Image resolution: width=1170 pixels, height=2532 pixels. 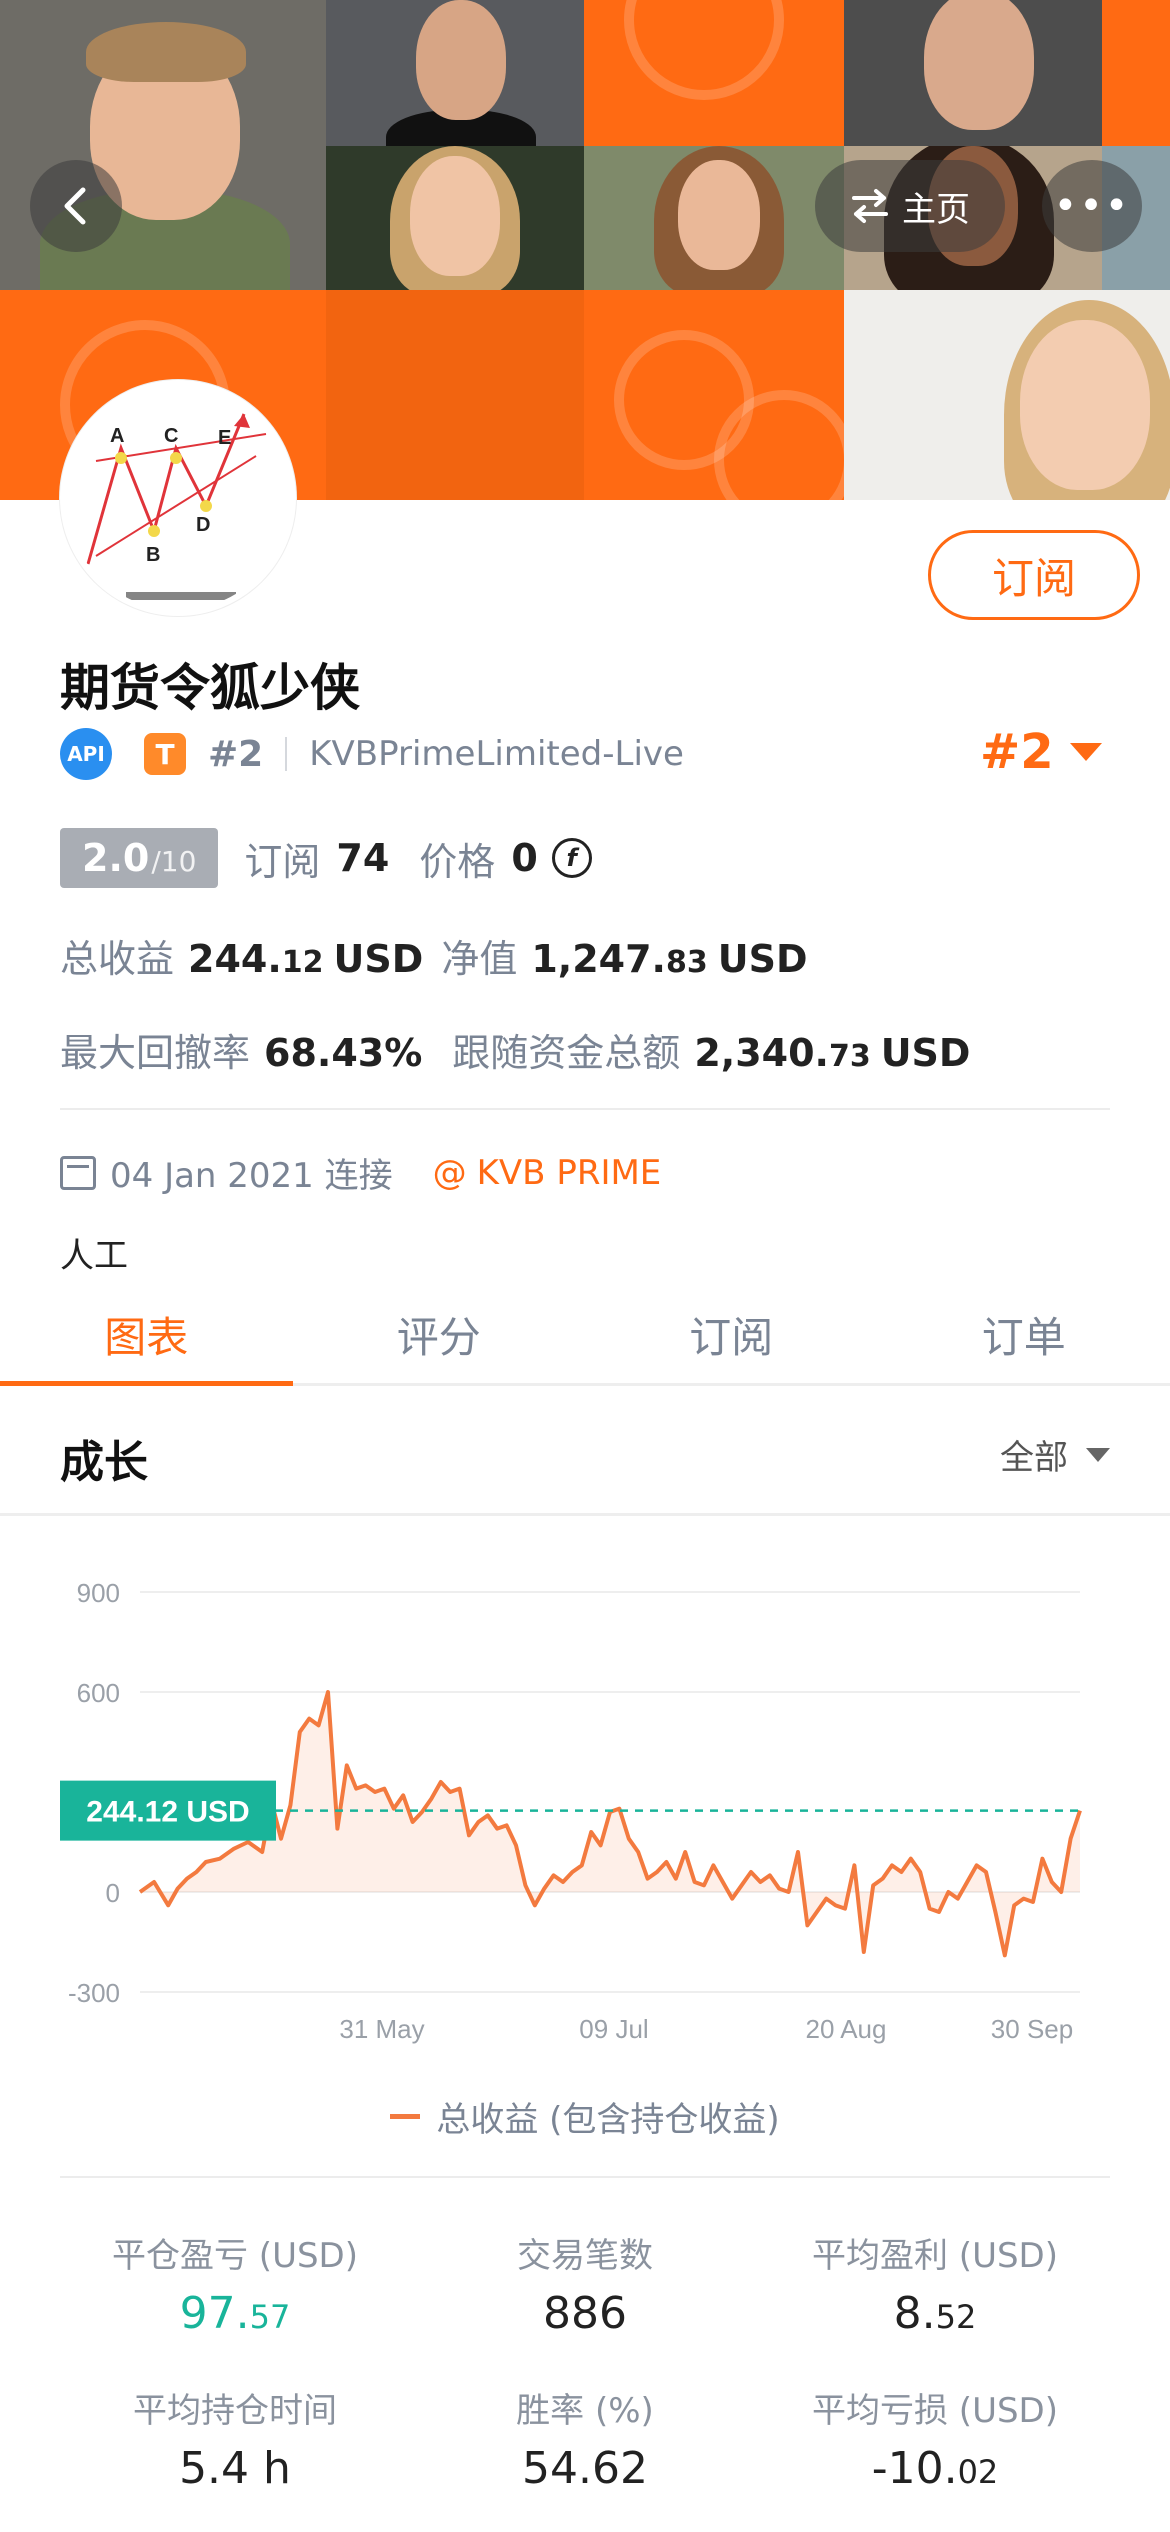 What do you see at coordinates (956, 2317) in the screenshot?
I see `metric-value-decimal: 52` at bounding box center [956, 2317].